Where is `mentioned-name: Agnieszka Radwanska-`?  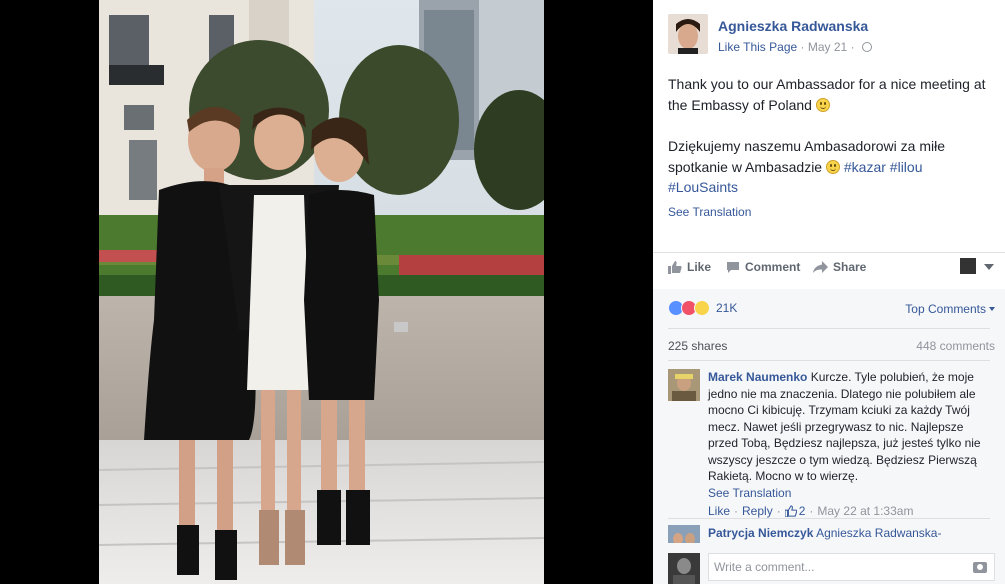
mentioned-name: Agnieszka Radwanska- is located at coordinates (878, 533).